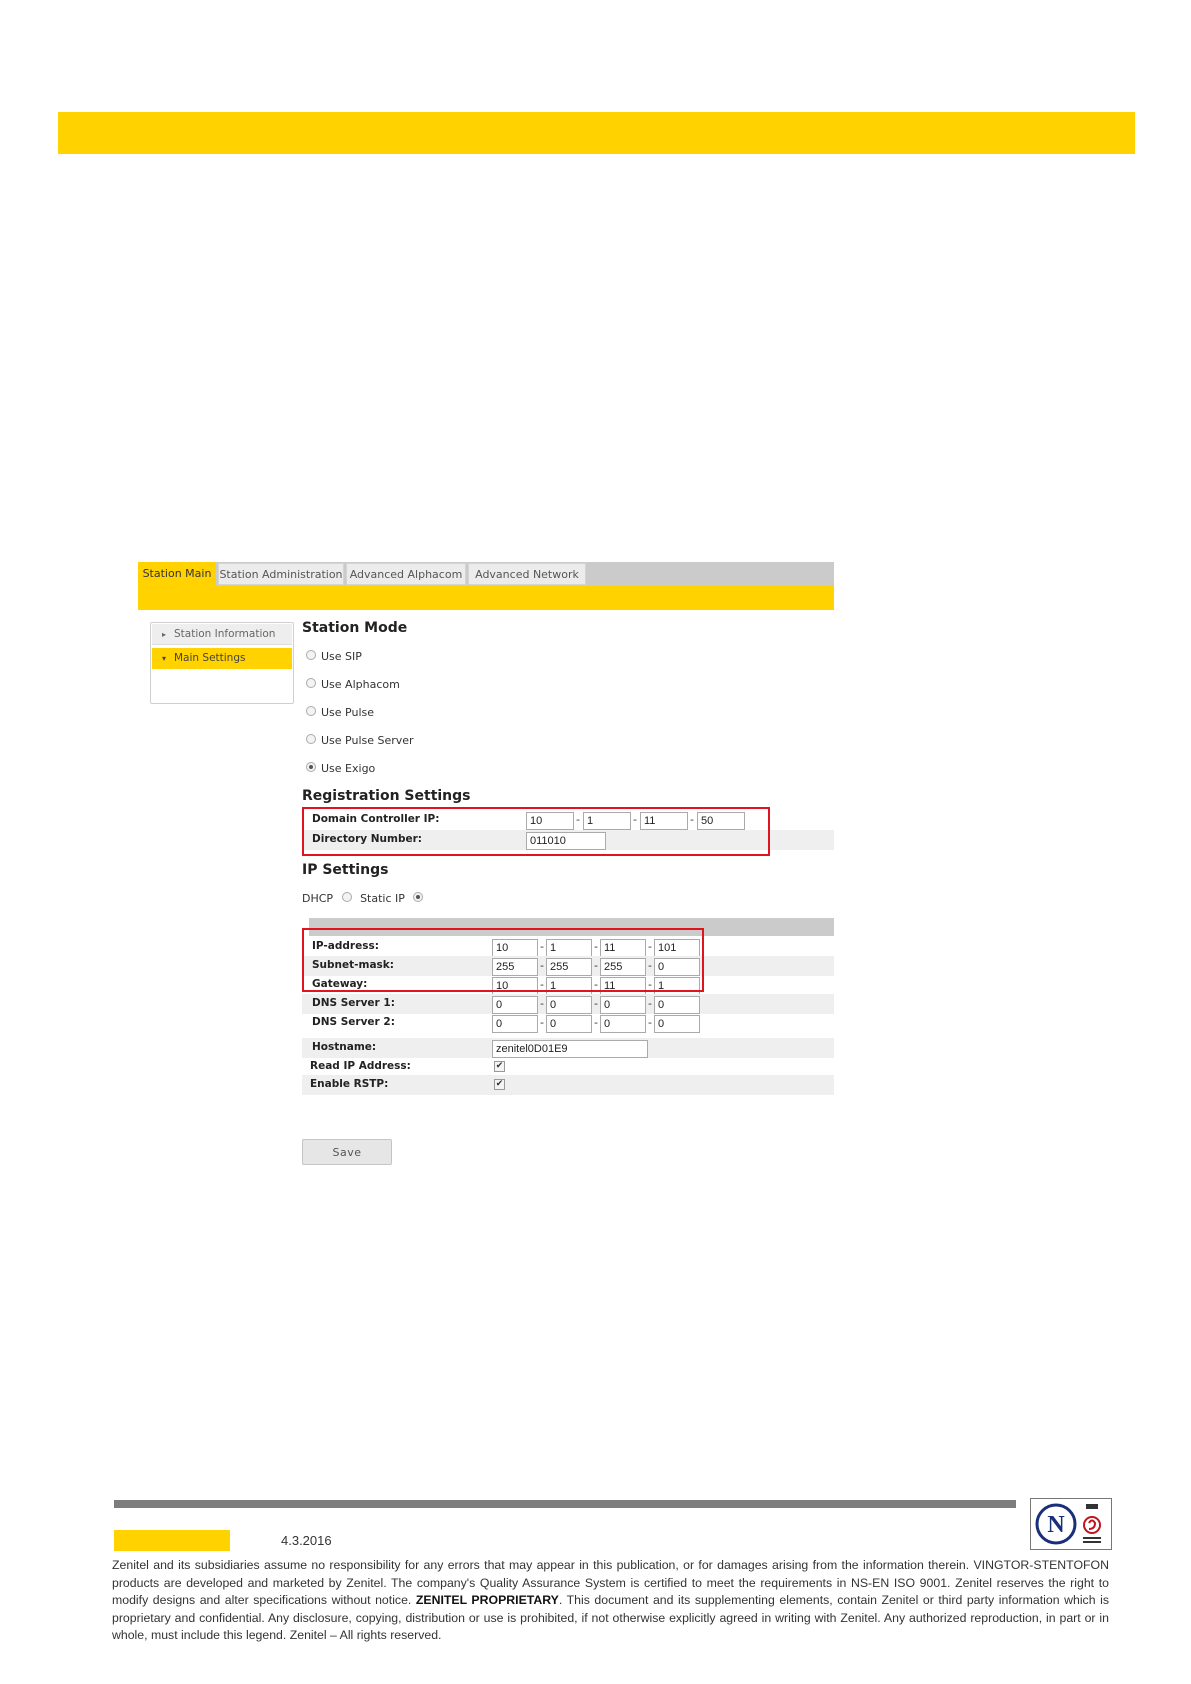  What do you see at coordinates (376, 819) in the screenshot?
I see `domain-controller-label: Domain Controller IP:` at bounding box center [376, 819].